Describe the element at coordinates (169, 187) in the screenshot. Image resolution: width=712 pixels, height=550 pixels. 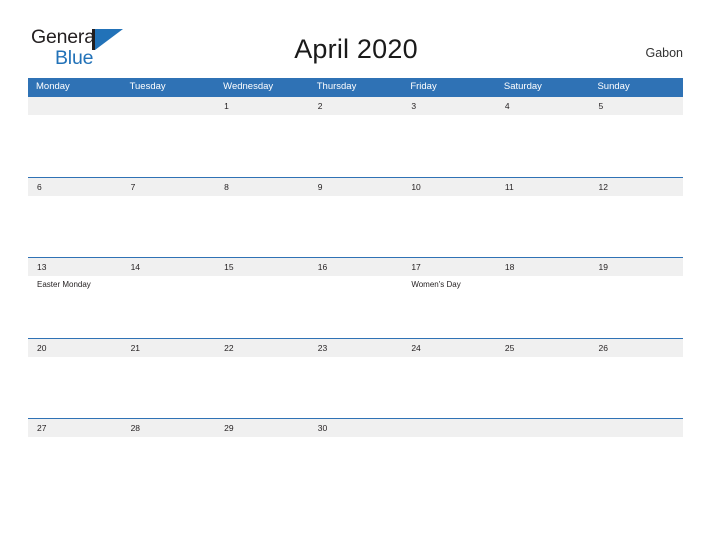
I see `day-number: 7` at that location.